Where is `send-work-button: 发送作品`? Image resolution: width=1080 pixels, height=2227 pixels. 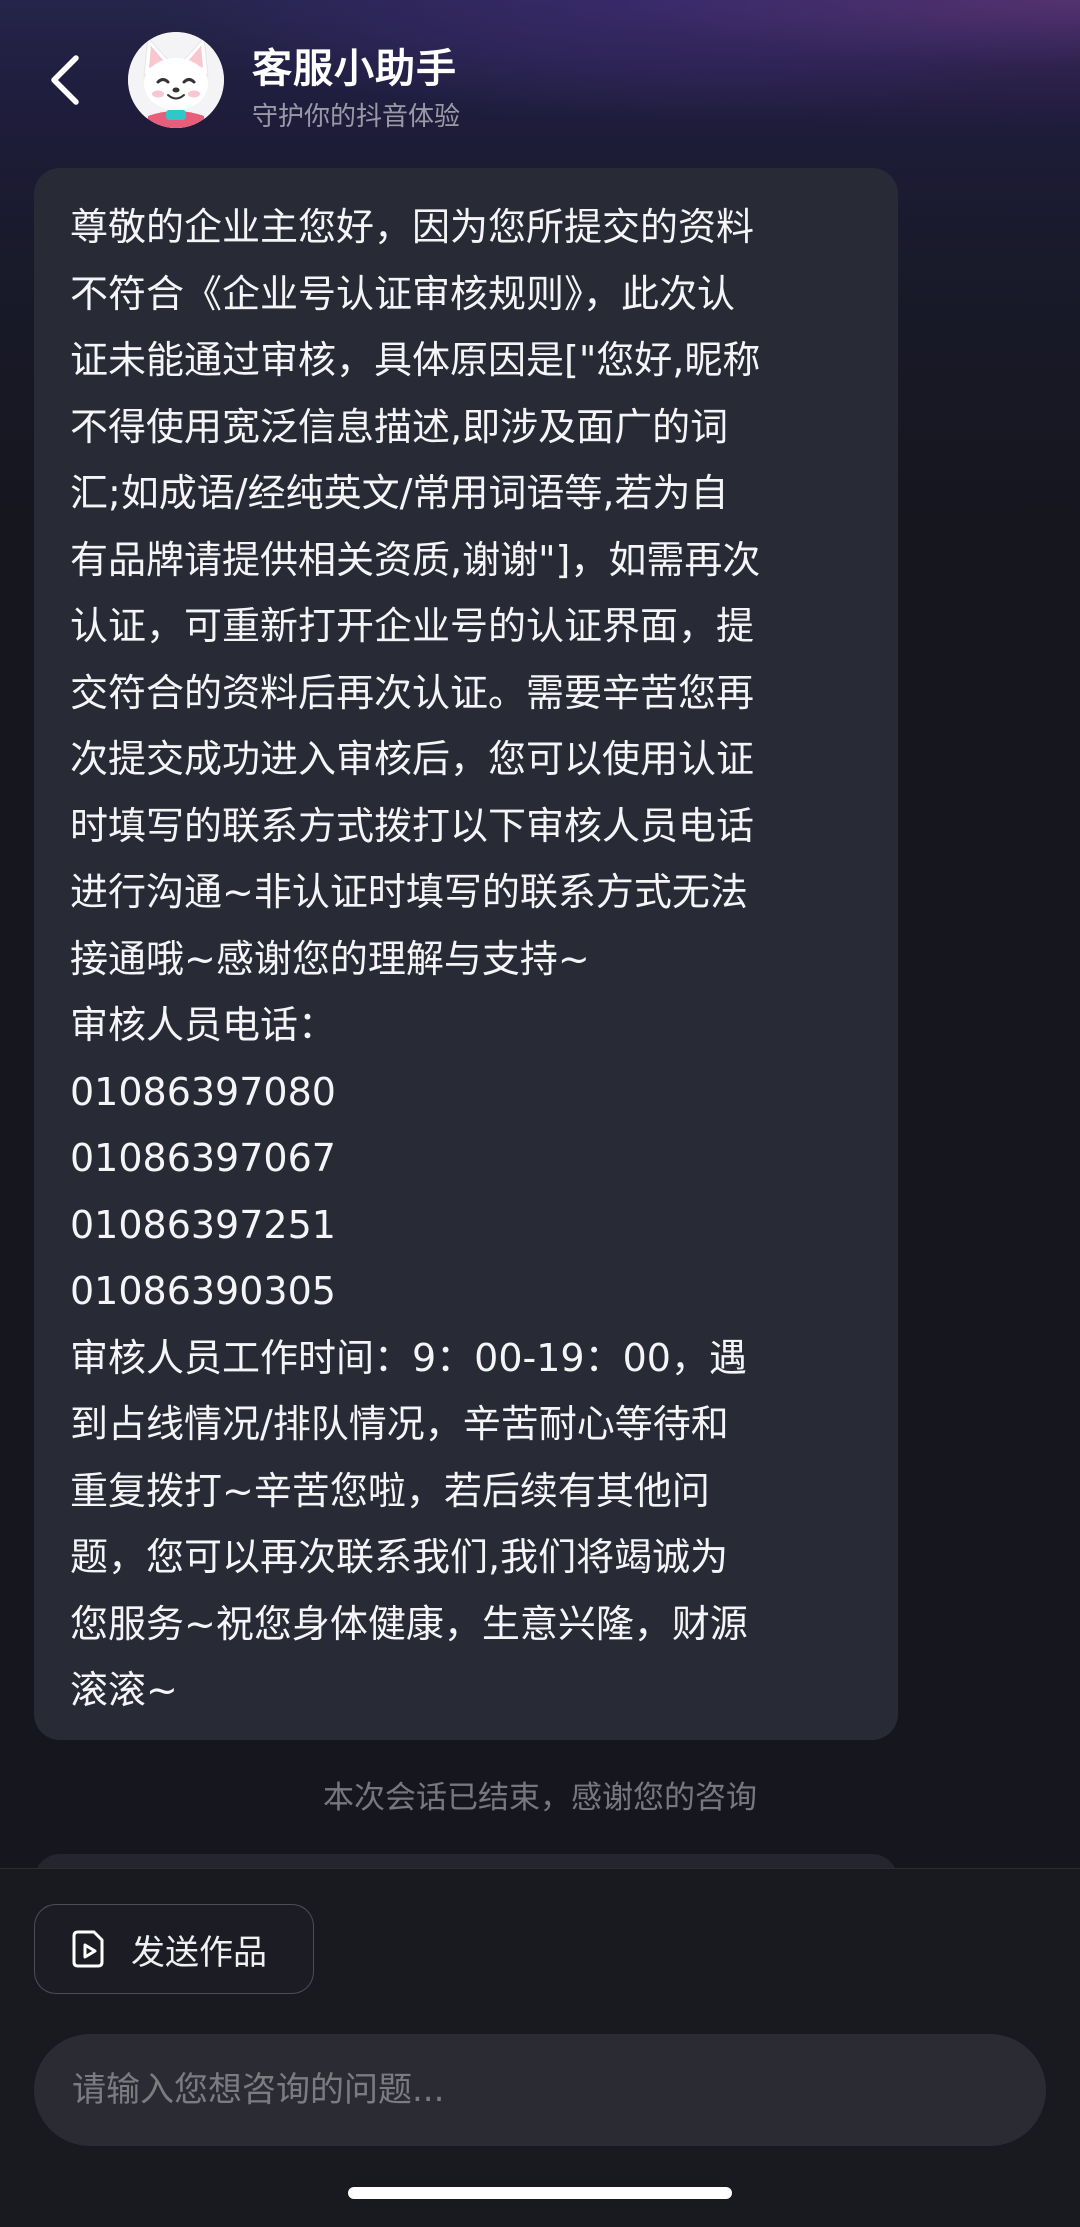
send-work-button: 发送作品 is located at coordinates (174, 1949).